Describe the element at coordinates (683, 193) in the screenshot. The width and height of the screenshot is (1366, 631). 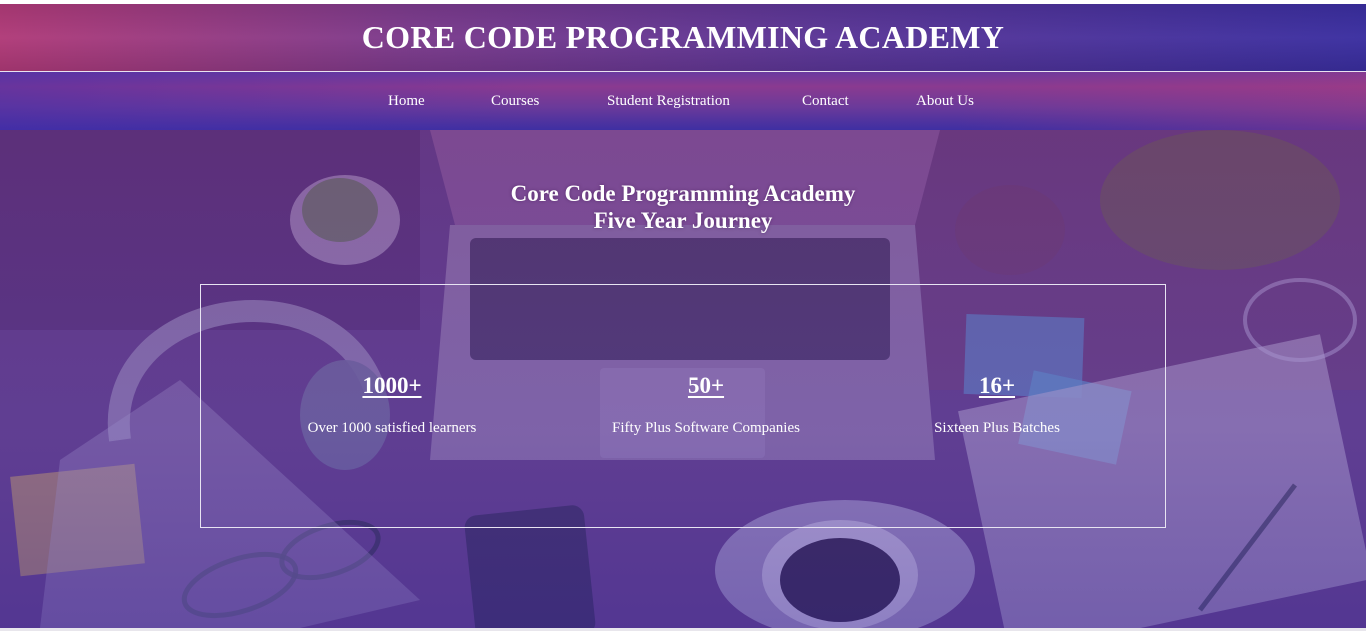
I see `hero-heading-line1: Core Code Programming Academy` at that location.